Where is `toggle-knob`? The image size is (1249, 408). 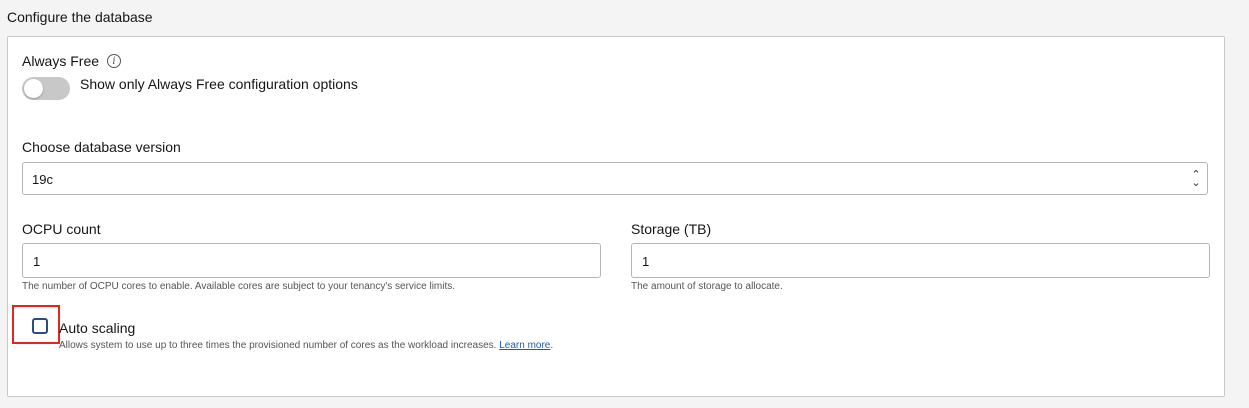
toggle-knob is located at coordinates (33, 88).